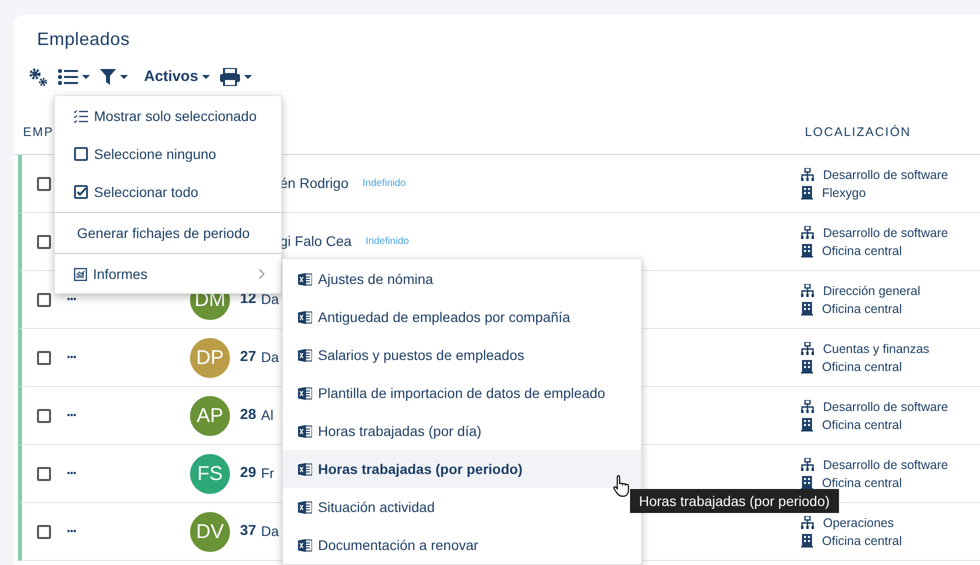  I want to click on submenu-item: Plantilla de importacion de datos de empleado, so click(462, 393).